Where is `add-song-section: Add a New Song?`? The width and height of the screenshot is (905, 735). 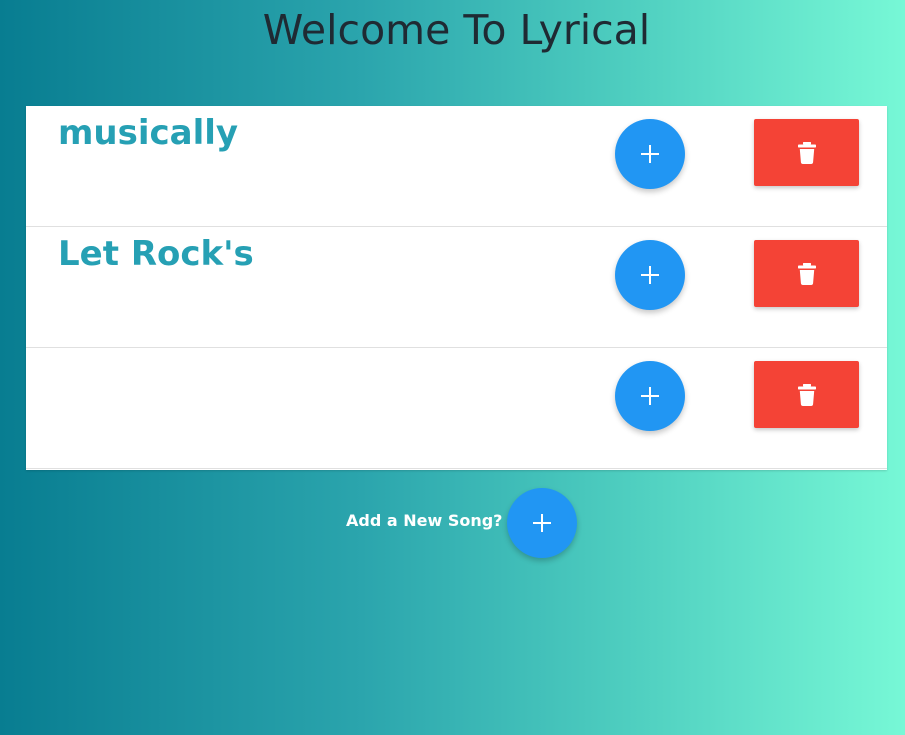
add-song-section: Add a New Song? is located at coordinates (452, 523).